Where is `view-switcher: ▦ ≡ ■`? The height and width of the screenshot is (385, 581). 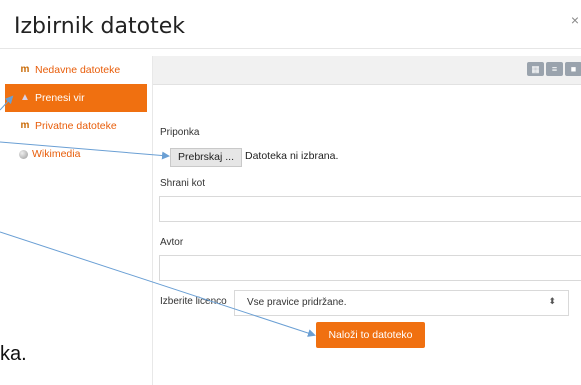
view-switcher: ▦ ≡ ■ is located at coordinates (554, 69).